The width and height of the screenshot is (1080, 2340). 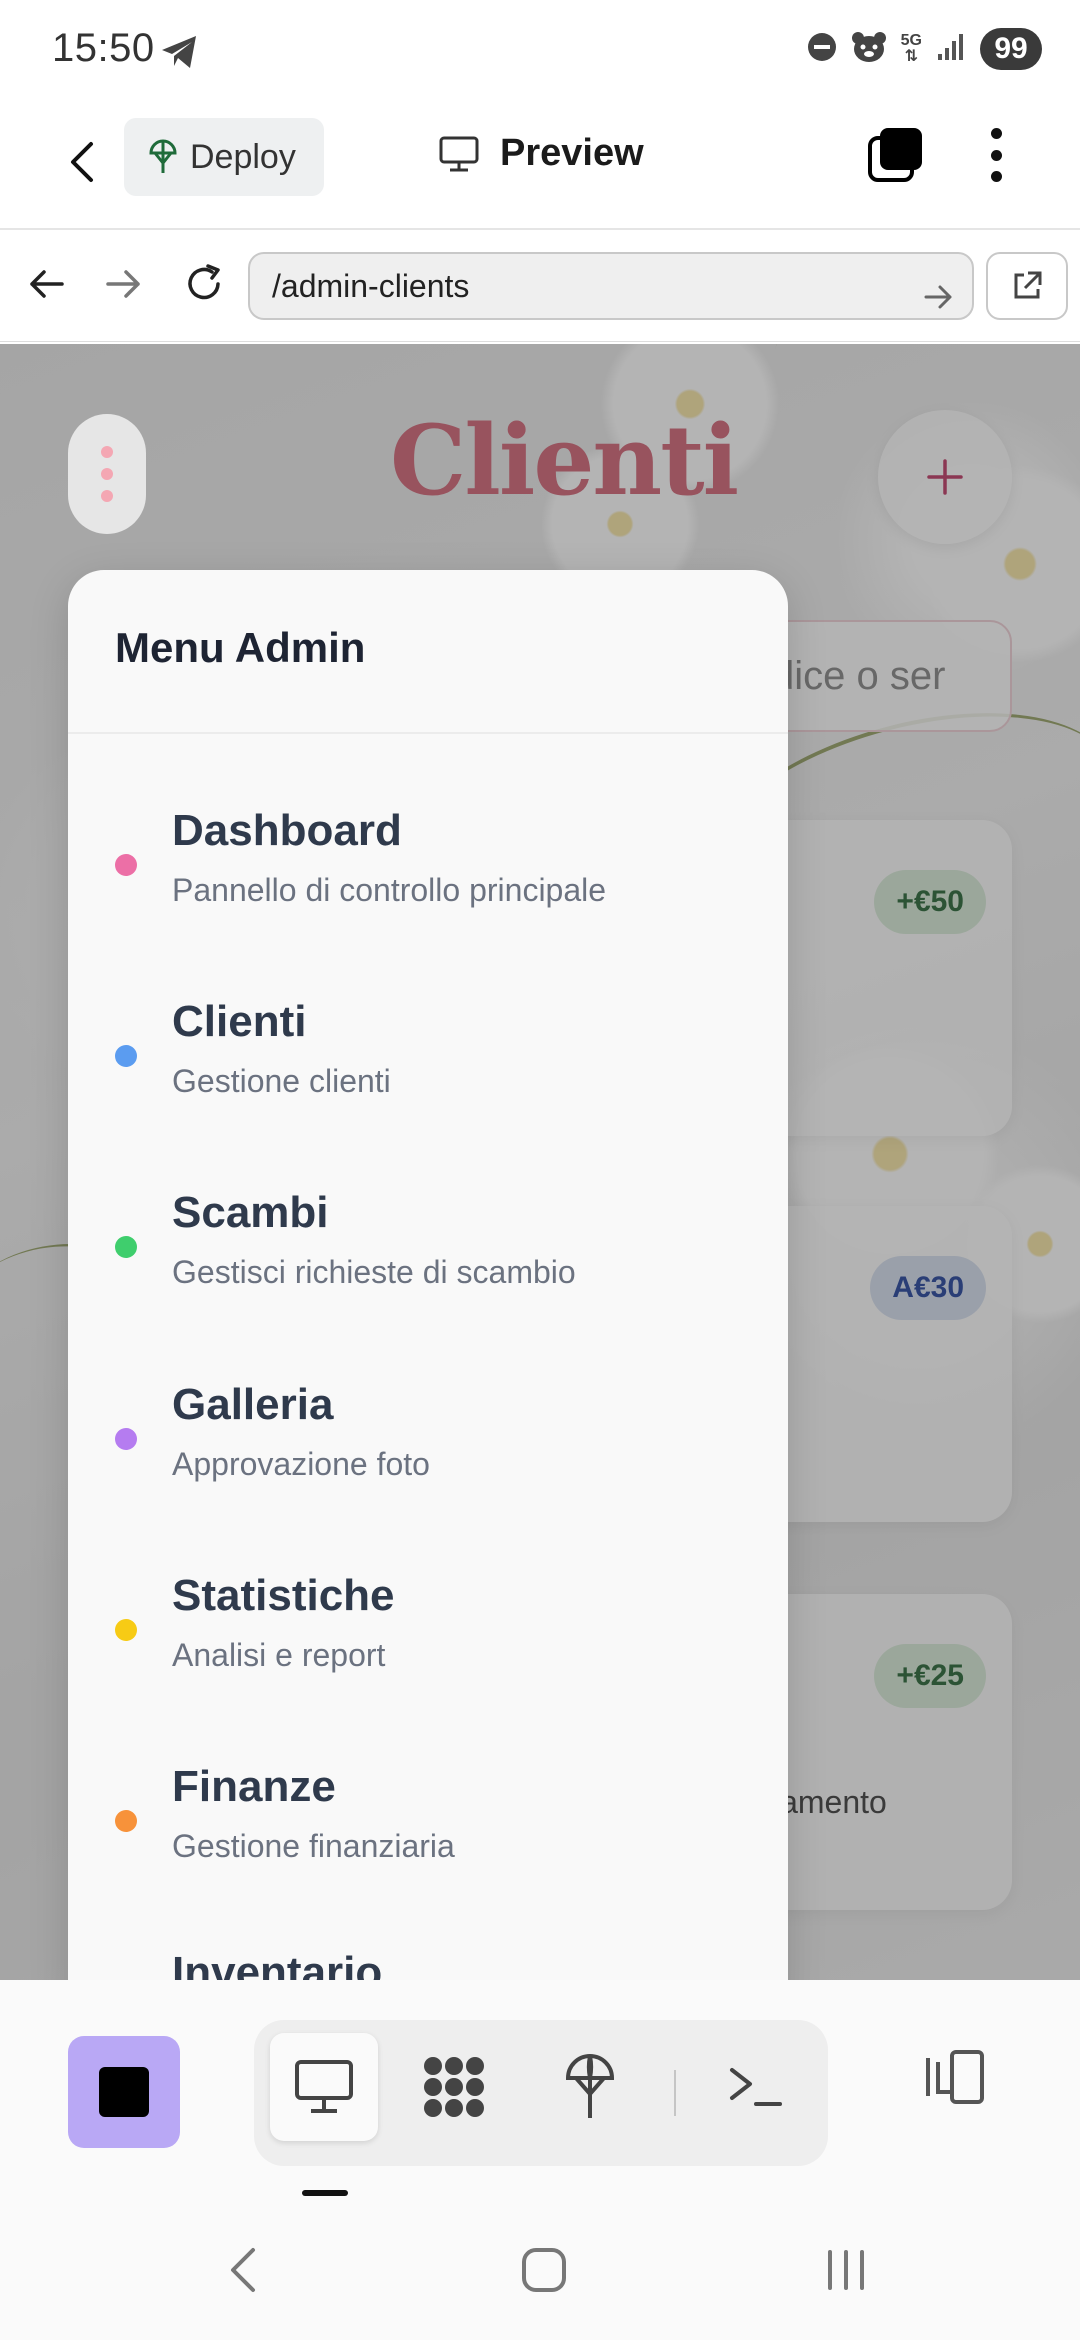 What do you see at coordinates (325, 2193) in the screenshot?
I see `active-tab-indicator` at bounding box center [325, 2193].